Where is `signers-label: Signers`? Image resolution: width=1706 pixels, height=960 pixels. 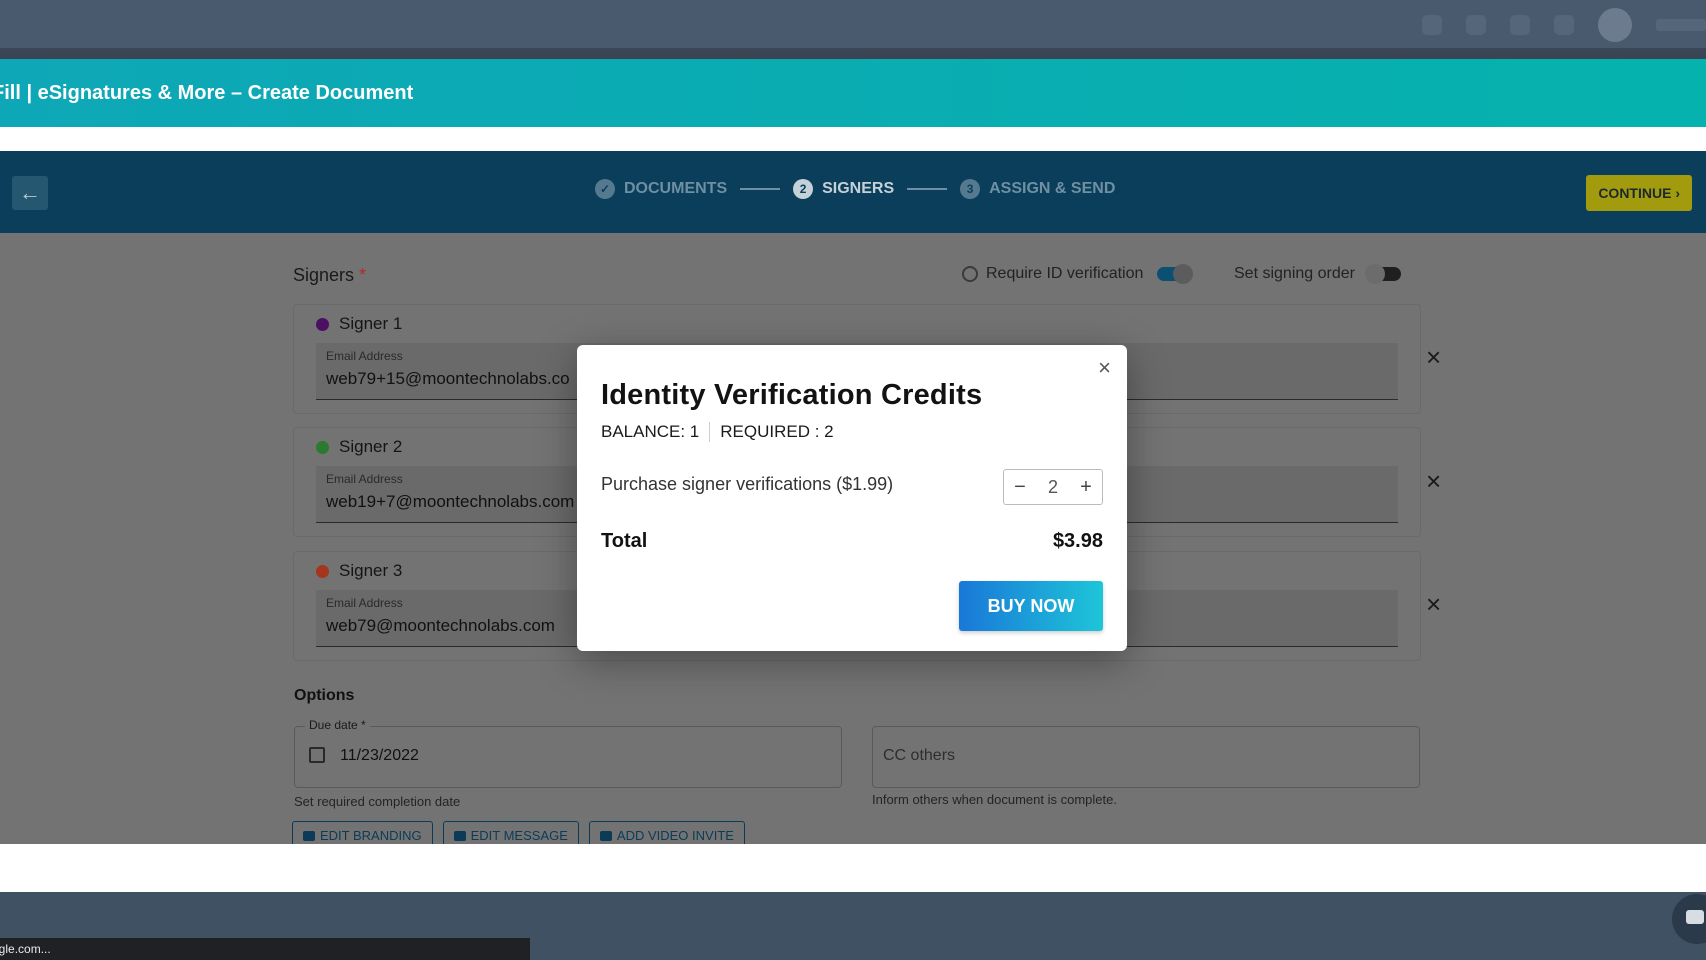 signers-label: Signers is located at coordinates (324, 275).